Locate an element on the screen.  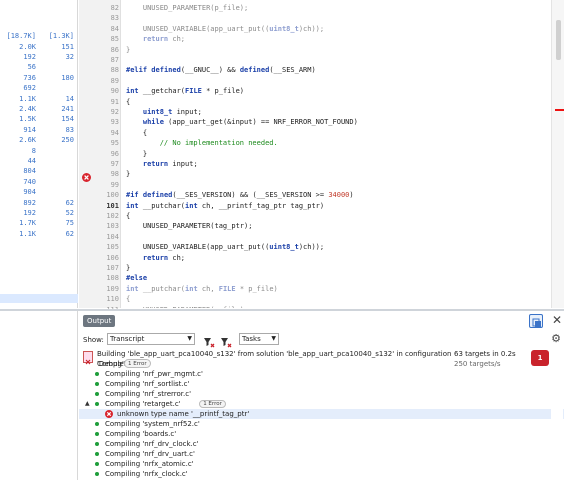
line-number: 103 is located at coordinates (105, 226).